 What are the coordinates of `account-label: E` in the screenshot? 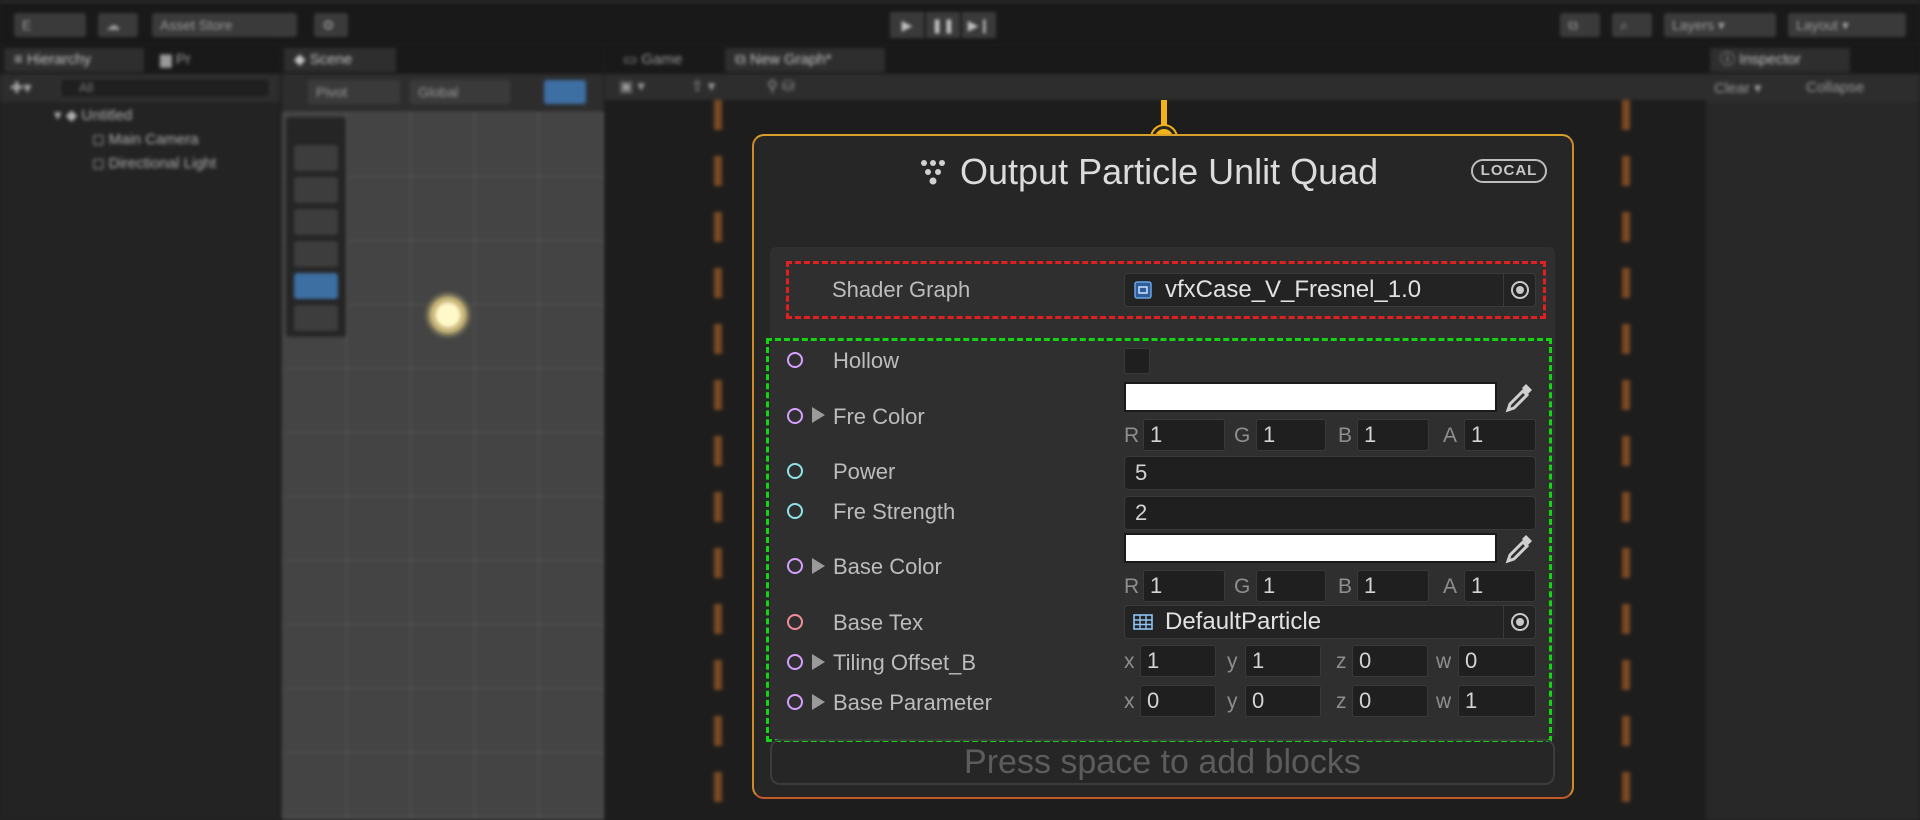 It's located at (27, 25).